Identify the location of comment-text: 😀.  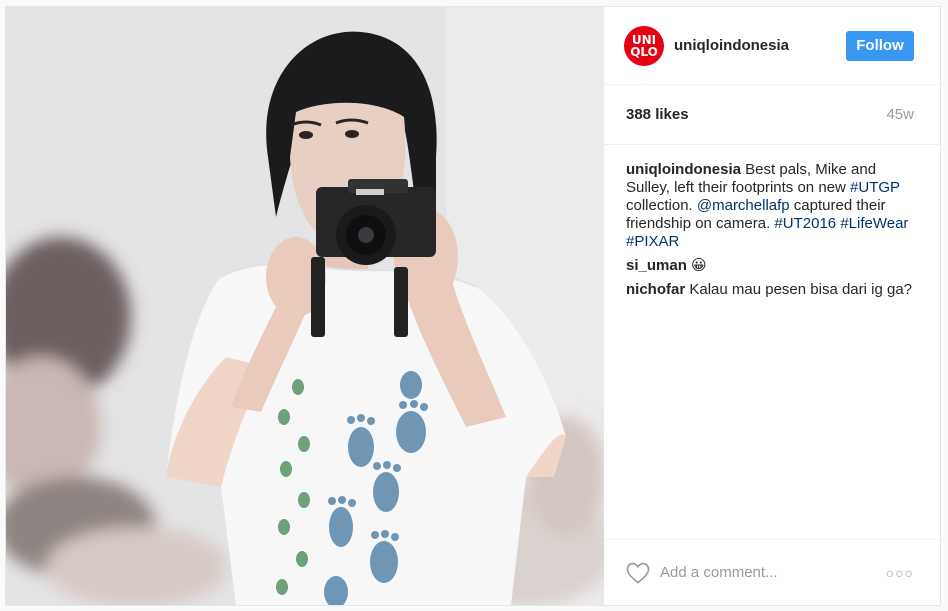
(699, 265).